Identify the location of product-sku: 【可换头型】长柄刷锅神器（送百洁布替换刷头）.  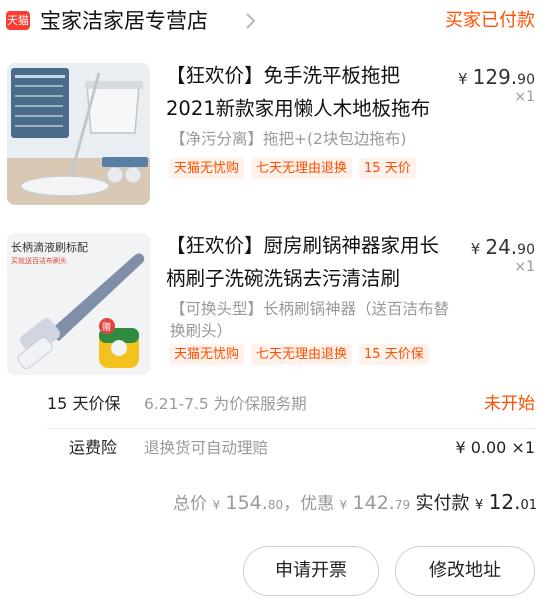
(310, 320).